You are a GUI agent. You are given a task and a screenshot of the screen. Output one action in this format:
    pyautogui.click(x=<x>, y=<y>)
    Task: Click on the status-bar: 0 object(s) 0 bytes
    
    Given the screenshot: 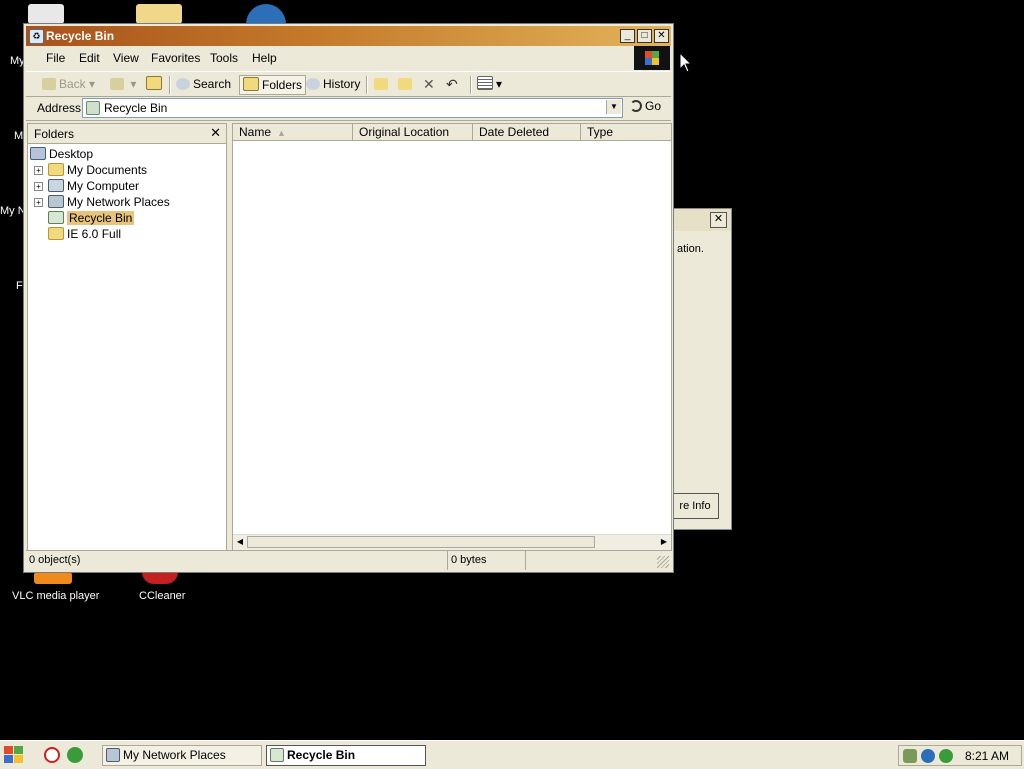 What is the action you would take?
    pyautogui.click(x=348, y=560)
    